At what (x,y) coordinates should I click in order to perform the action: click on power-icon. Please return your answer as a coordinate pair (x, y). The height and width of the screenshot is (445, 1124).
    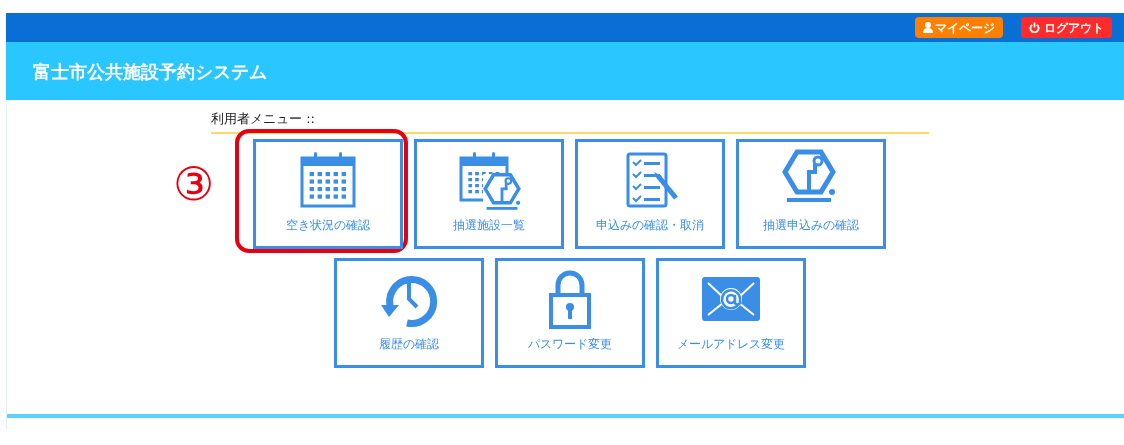
    Looking at the image, I should click on (1034, 27).